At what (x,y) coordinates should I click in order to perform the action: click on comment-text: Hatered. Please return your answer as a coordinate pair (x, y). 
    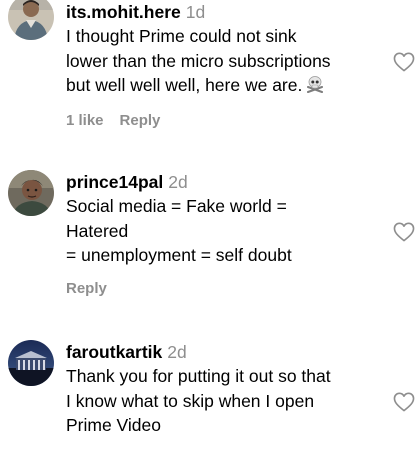
    Looking at the image, I should click on (97, 230).